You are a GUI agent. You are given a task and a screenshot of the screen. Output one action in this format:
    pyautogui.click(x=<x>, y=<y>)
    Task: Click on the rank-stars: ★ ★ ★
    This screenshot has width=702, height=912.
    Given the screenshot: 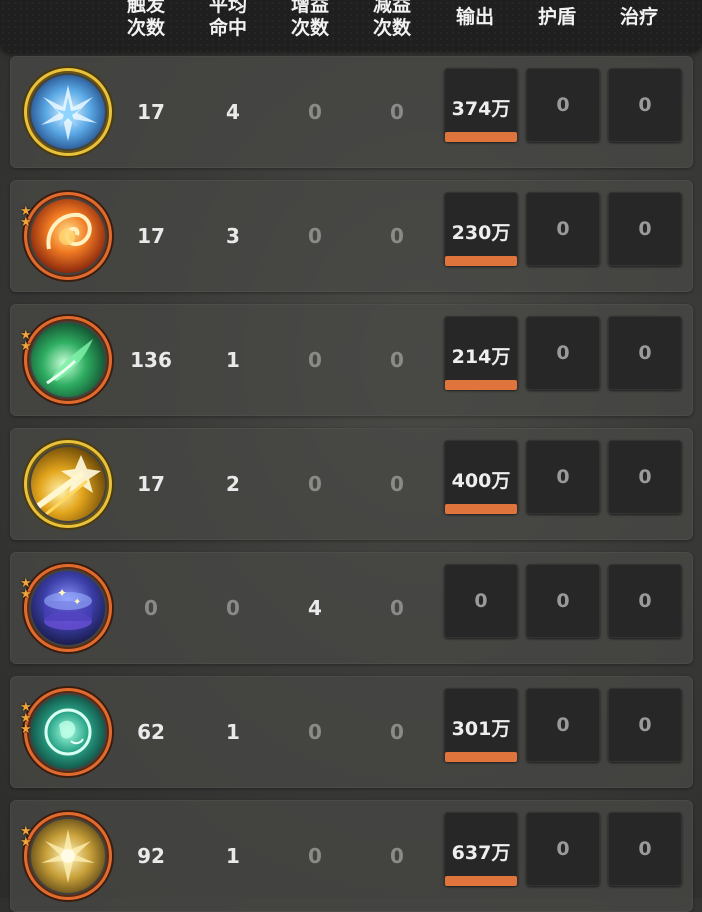 What is the action you would take?
    pyautogui.click(x=27, y=719)
    